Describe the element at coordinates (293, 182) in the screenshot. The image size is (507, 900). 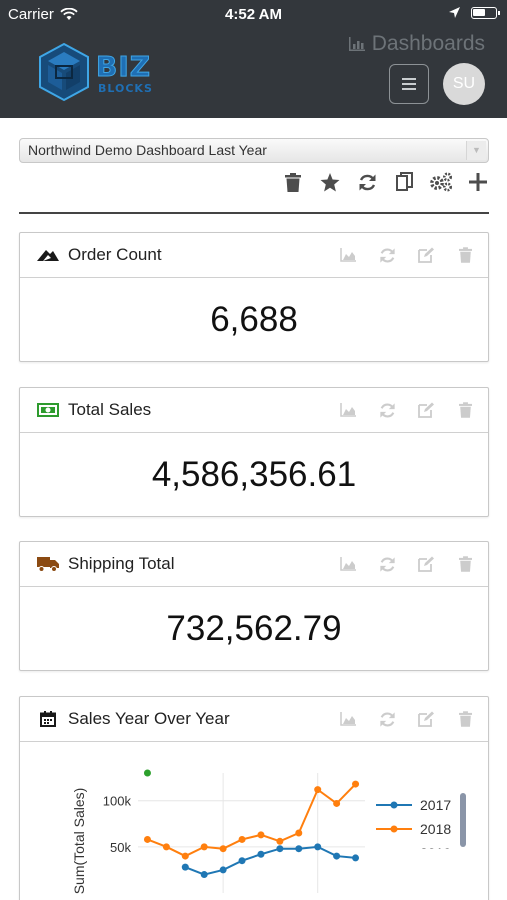
I see `delete-dashboard-button` at that location.